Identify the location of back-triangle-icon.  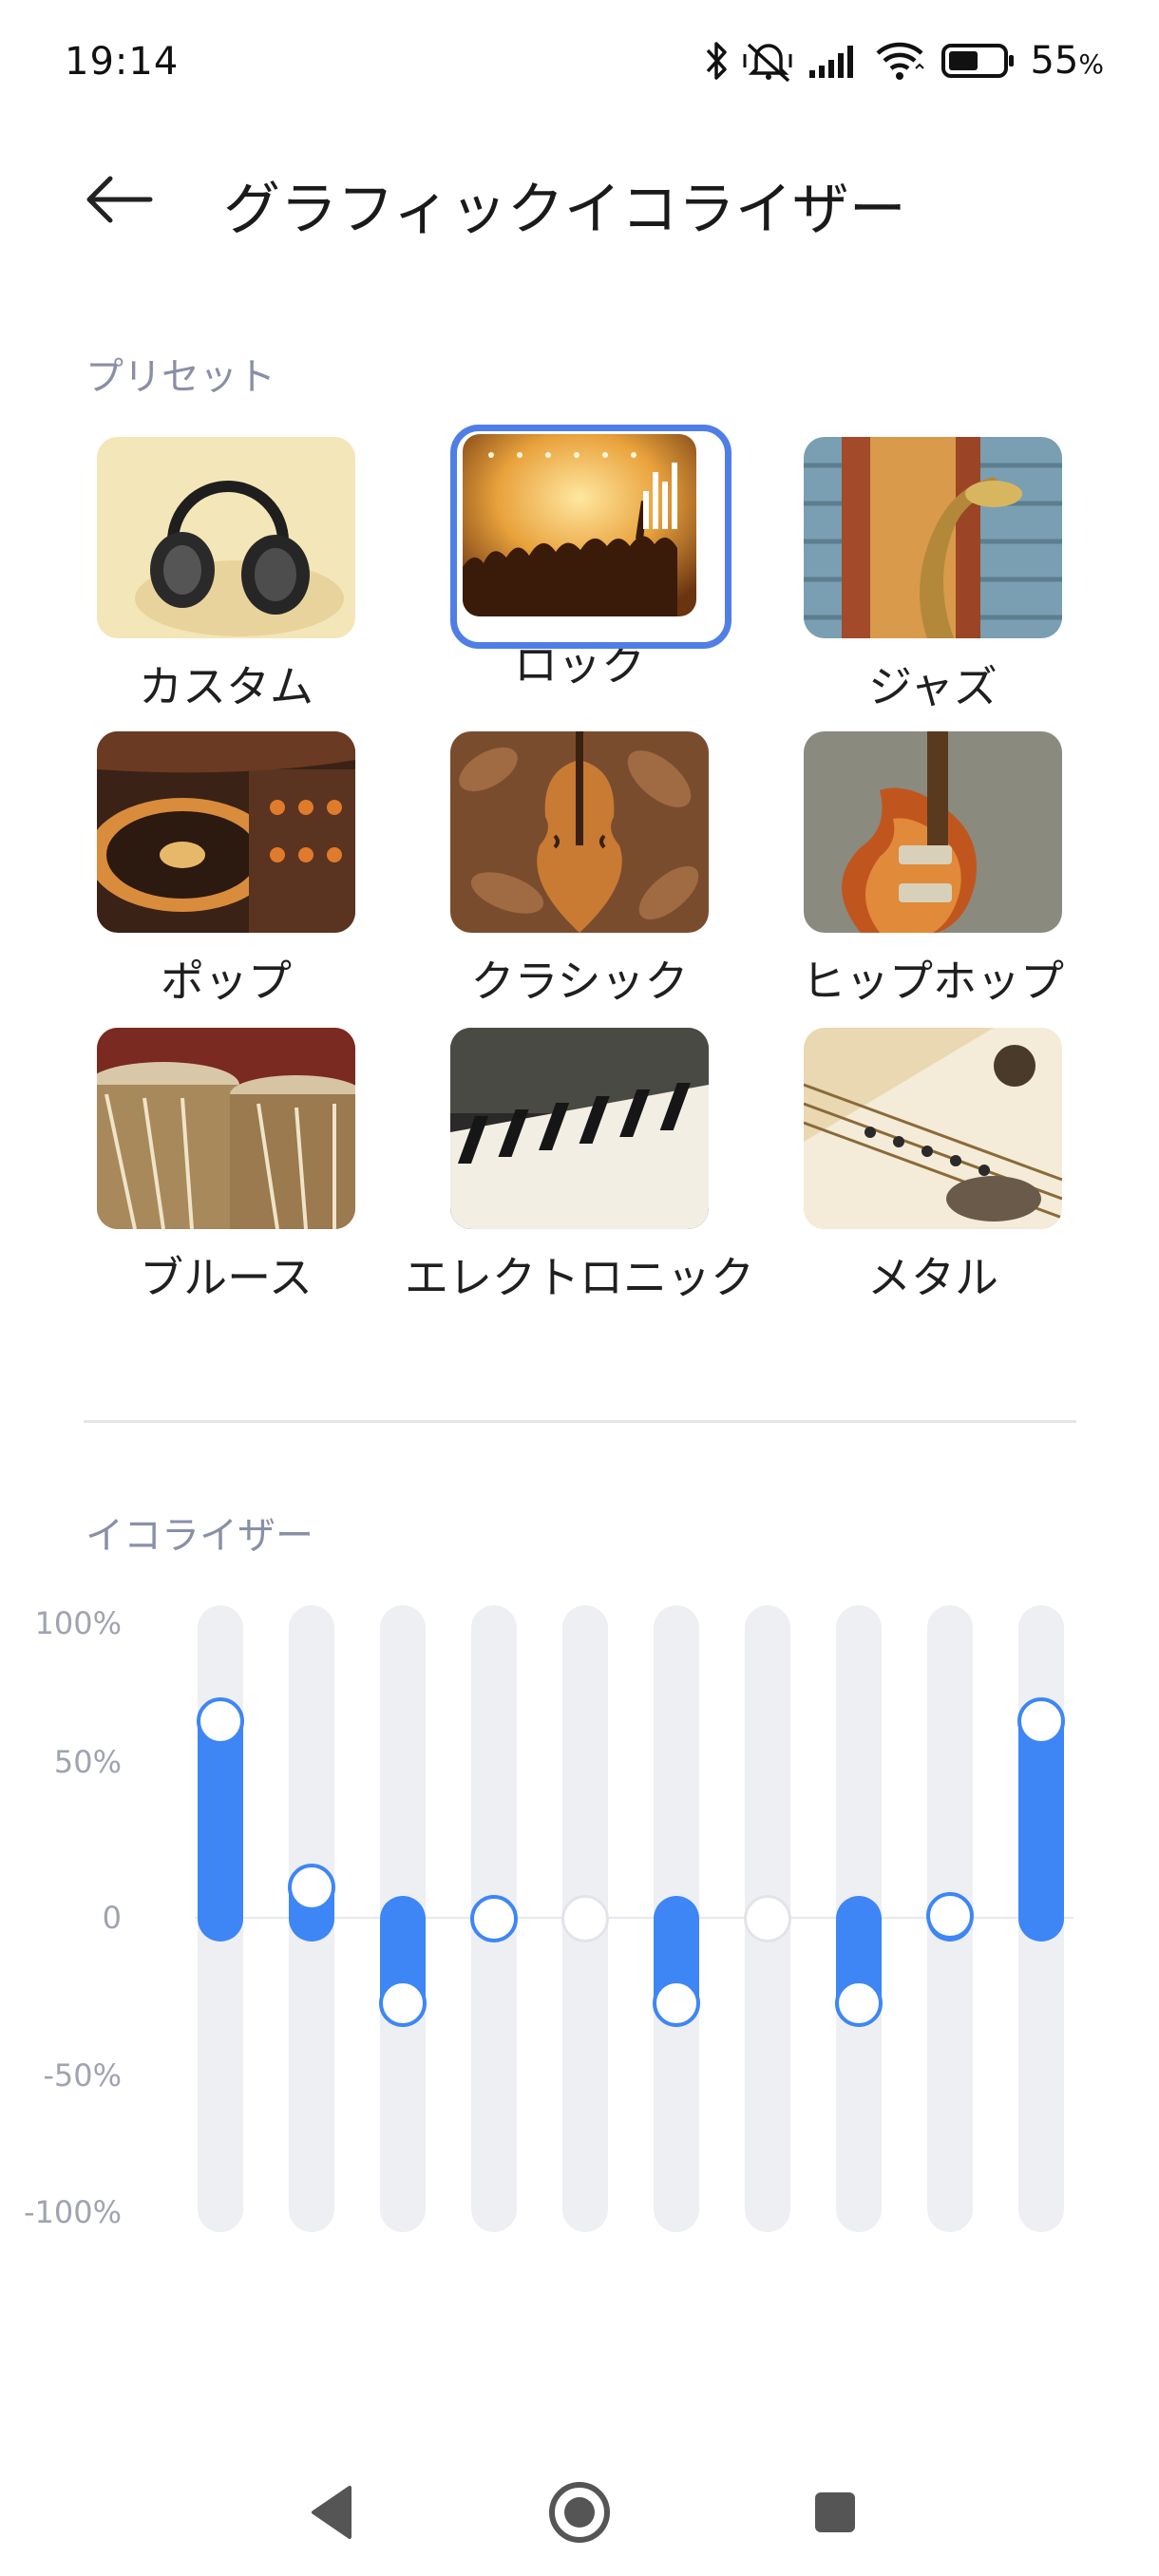
(332, 2512).